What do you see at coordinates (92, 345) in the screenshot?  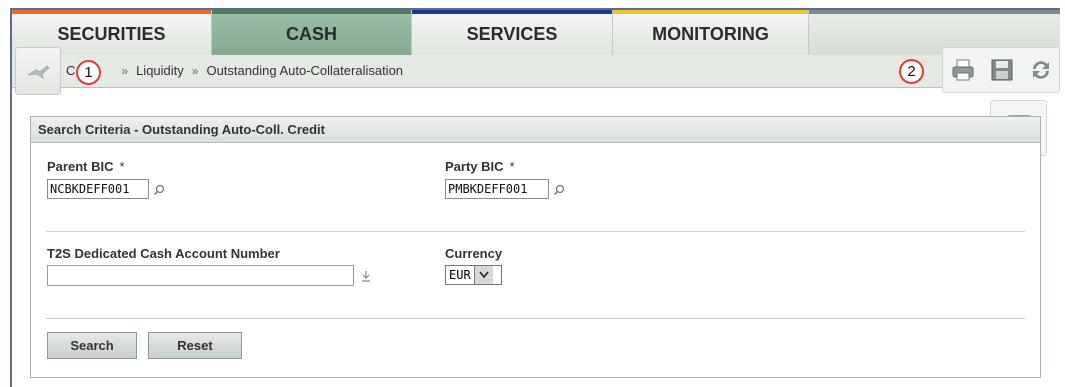 I see `search-button: Search` at bounding box center [92, 345].